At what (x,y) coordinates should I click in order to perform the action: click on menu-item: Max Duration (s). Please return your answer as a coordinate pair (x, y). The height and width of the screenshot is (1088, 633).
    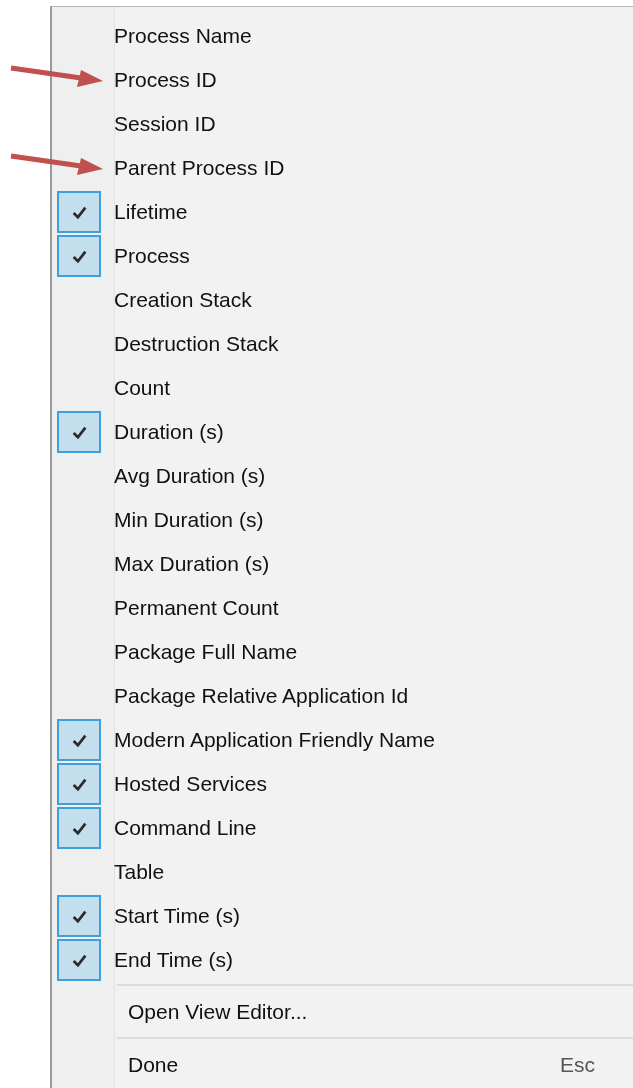
    Looking at the image, I should click on (342, 564).